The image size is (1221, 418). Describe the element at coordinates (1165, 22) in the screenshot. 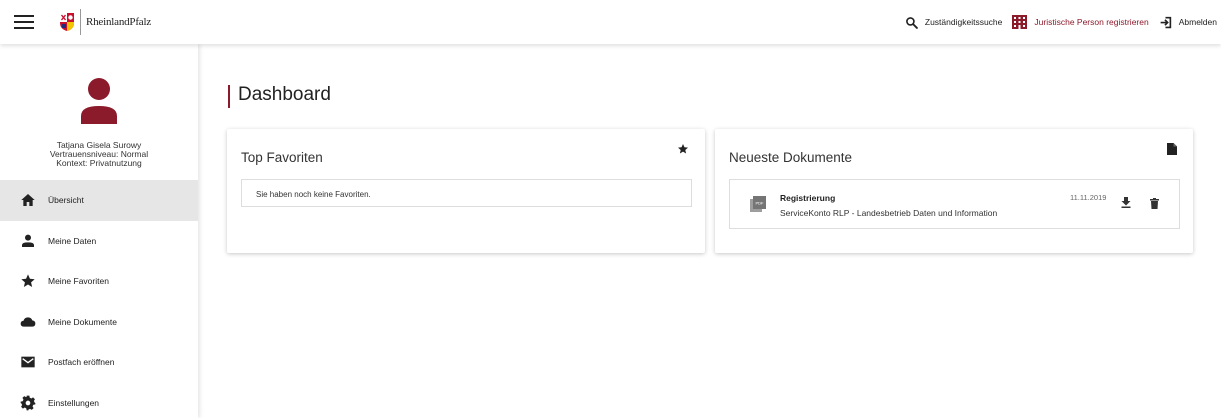

I see `logout-icon` at that location.